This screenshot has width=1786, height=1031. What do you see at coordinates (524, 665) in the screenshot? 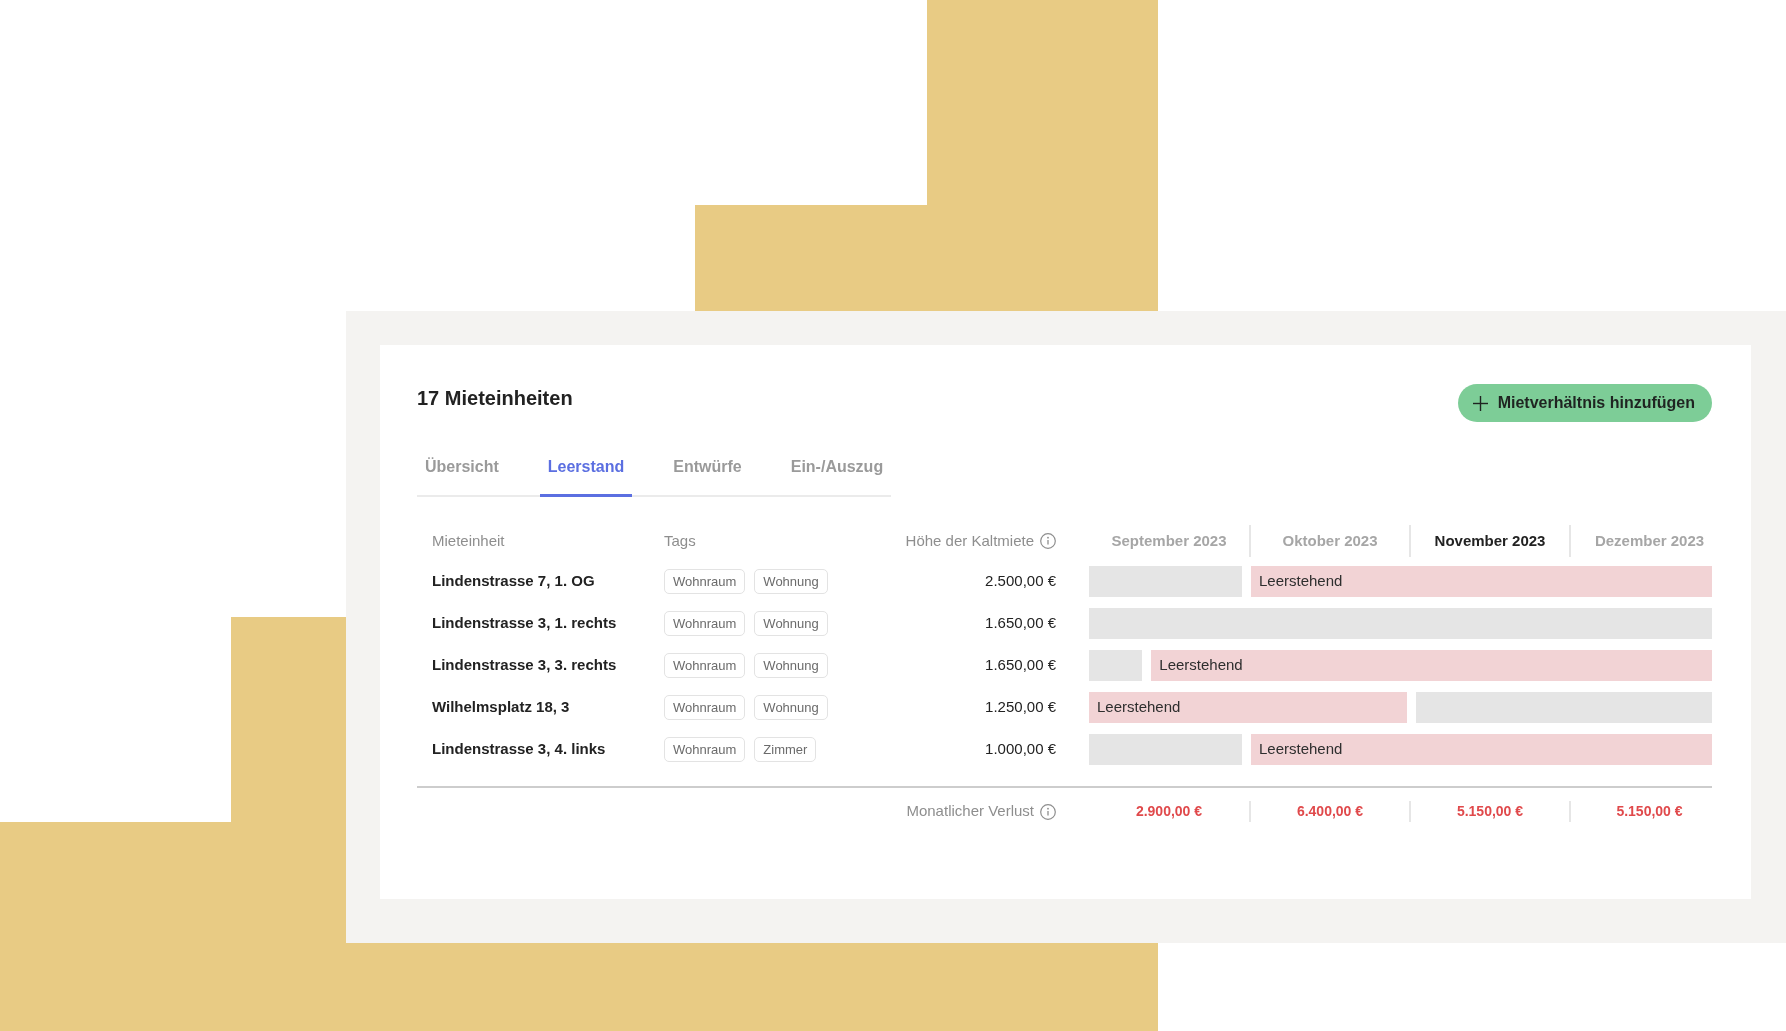
I see `unit-name: Lindenstrasse 3, 3. rechts` at bounding box center [524, 665].